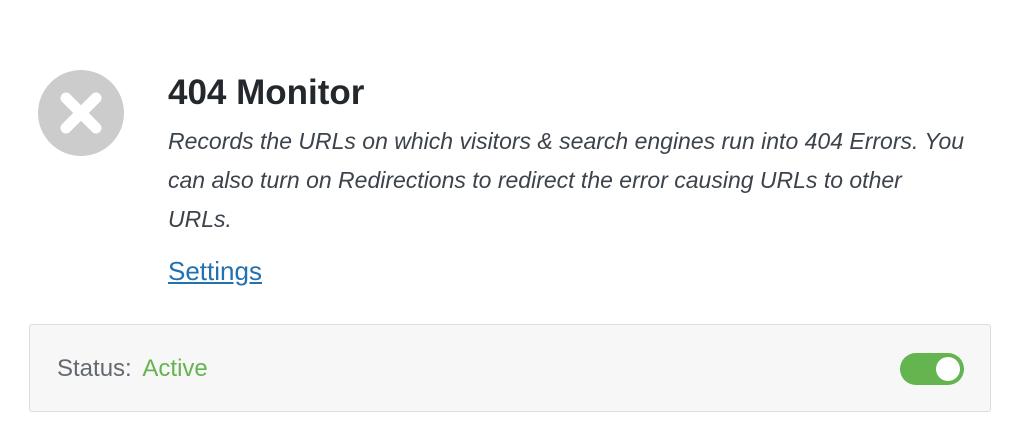 The height and width of the screenshot is (443, 1024). What do you see at coordinates (932, 369) in the screenshot?
I see `status-toggle` at bounding box center [932, 369].